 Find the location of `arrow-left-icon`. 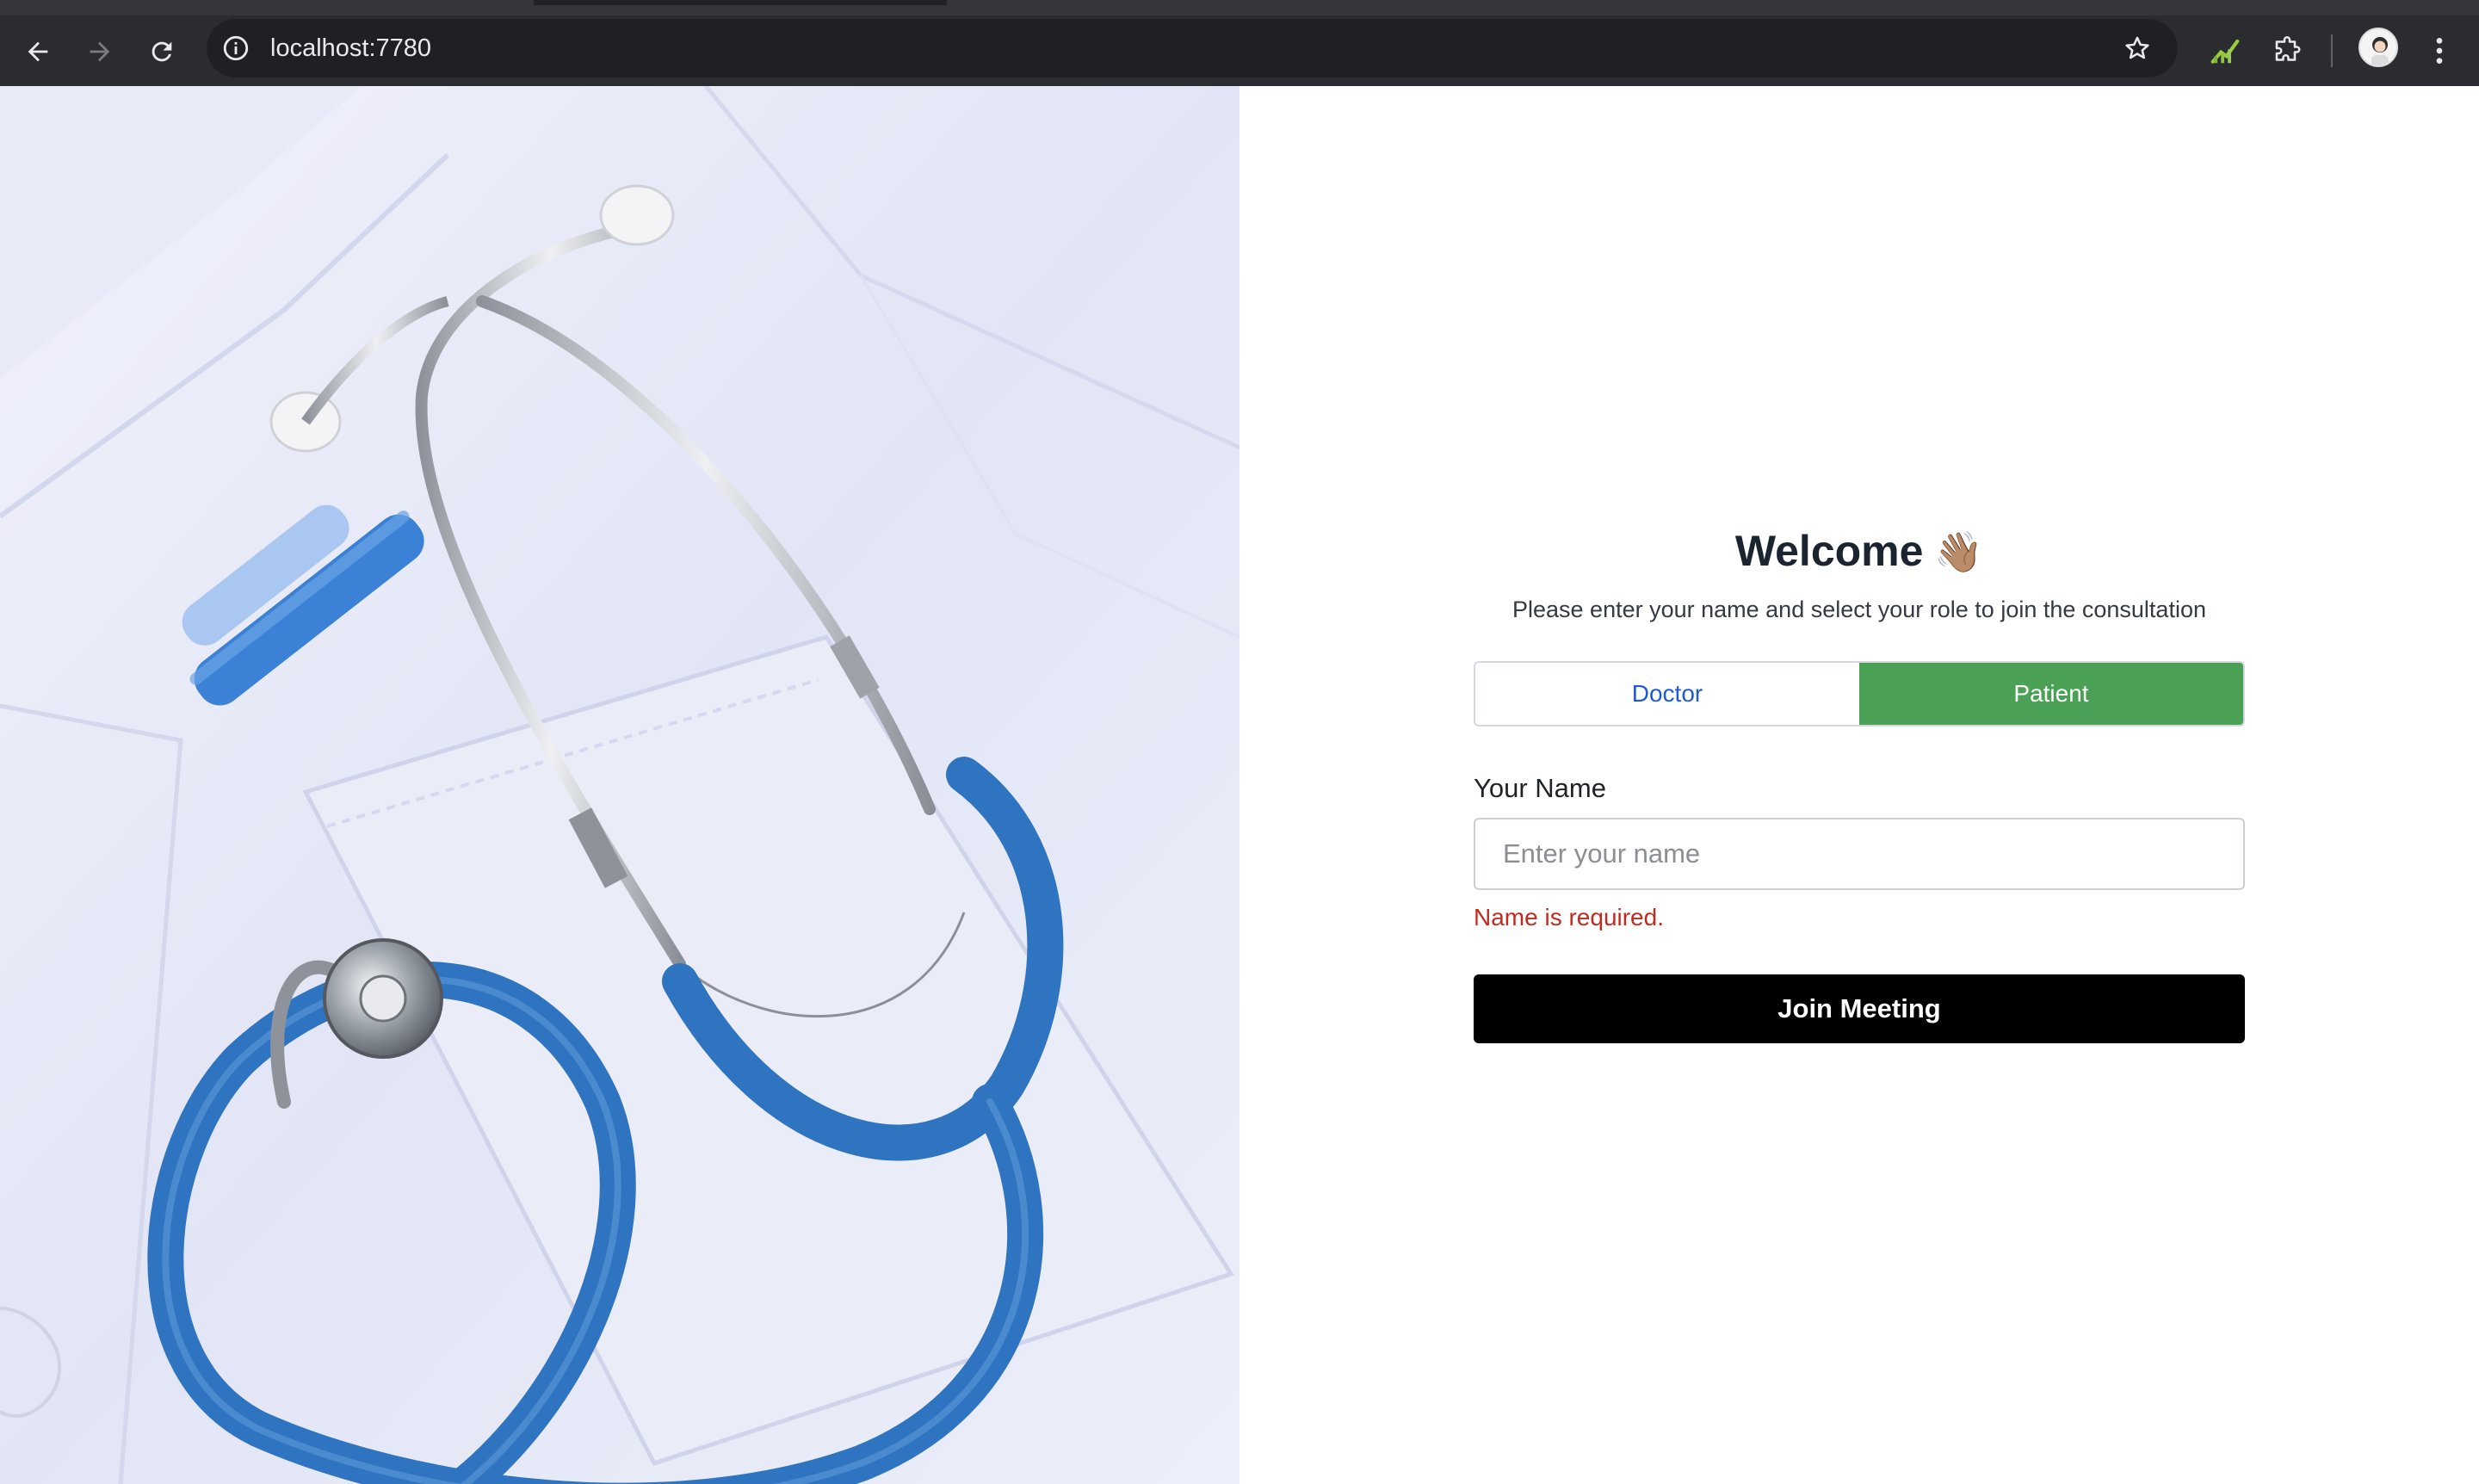

arrow-left-icon is located at coordinates (38, 51).